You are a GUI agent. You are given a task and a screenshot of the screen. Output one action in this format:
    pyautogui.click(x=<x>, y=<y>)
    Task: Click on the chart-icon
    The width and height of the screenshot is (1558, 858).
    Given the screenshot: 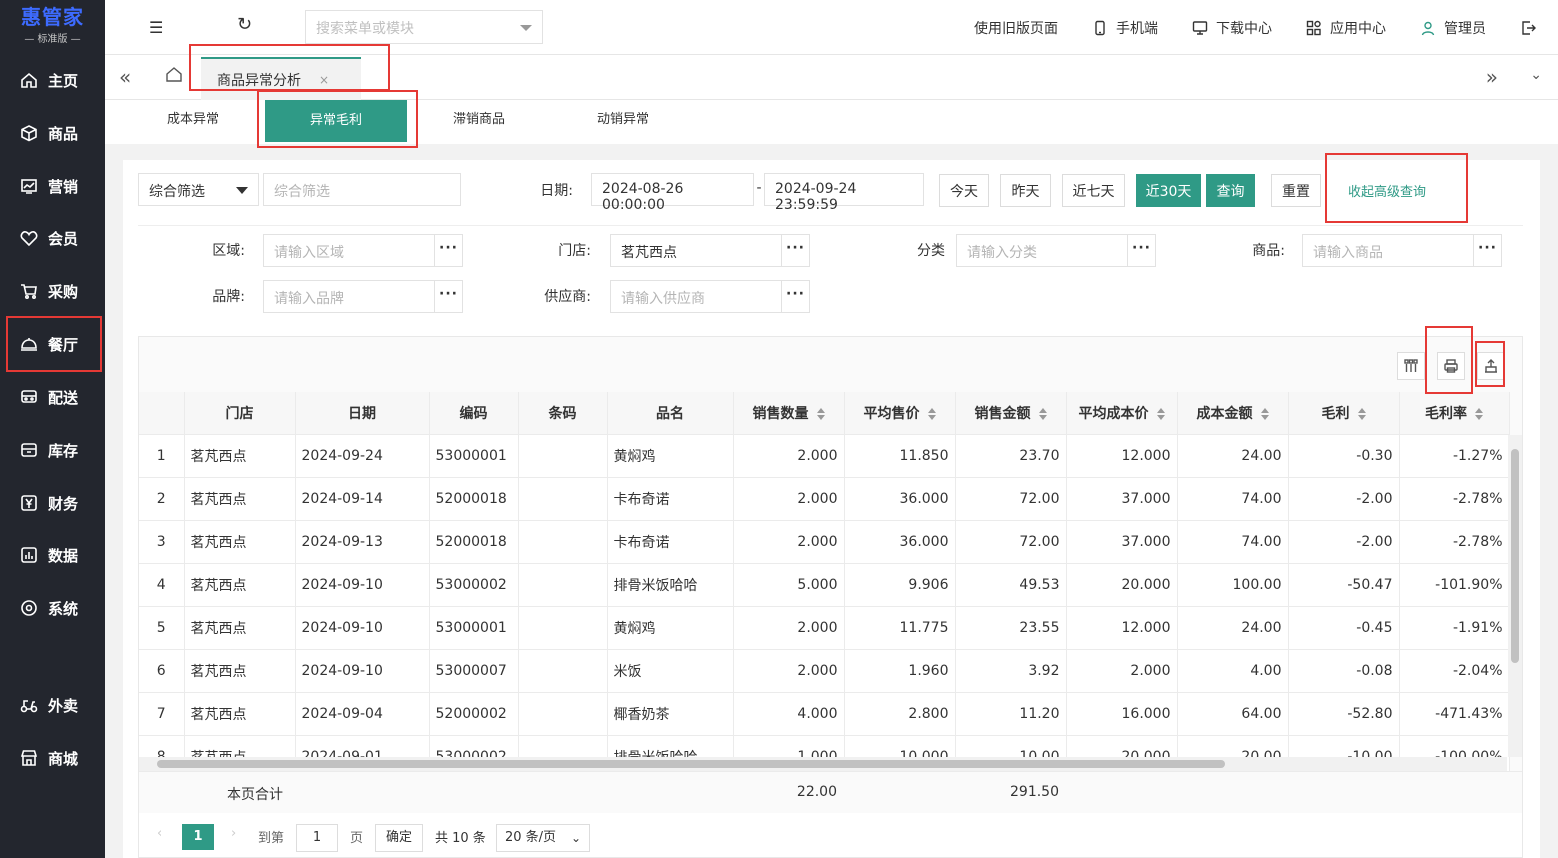 What is the action you would take?
    pyautogui.click(x=29, y=186)
    